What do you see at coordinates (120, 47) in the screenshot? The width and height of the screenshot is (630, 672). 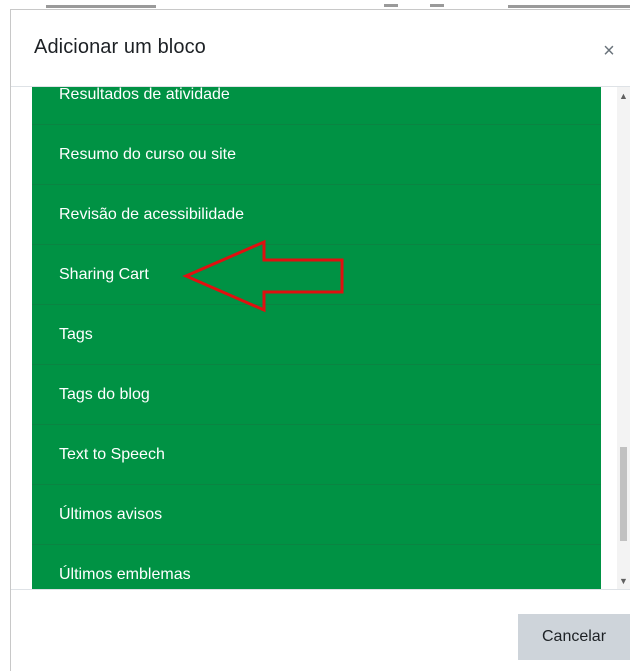 I see `dialog-title: Adicionar um bloco` at bounding box center [120, 47].